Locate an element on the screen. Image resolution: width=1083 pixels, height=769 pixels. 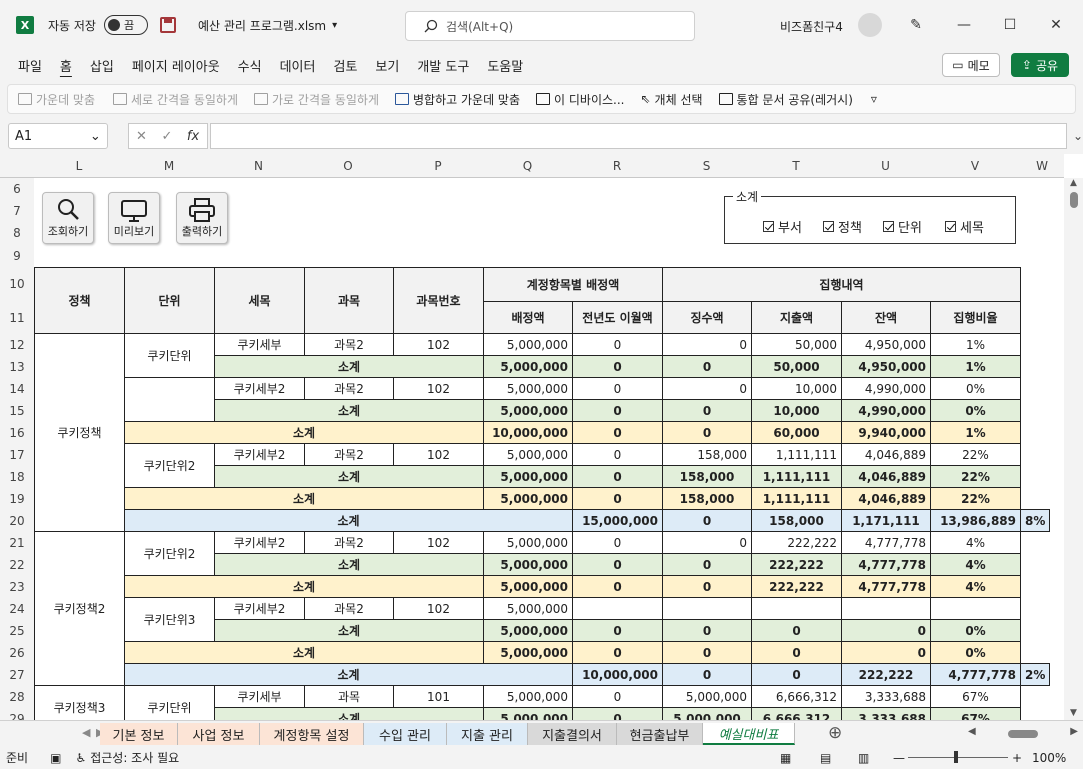
page-break-view-icon: ▥ is located at coordinates (863, 758).